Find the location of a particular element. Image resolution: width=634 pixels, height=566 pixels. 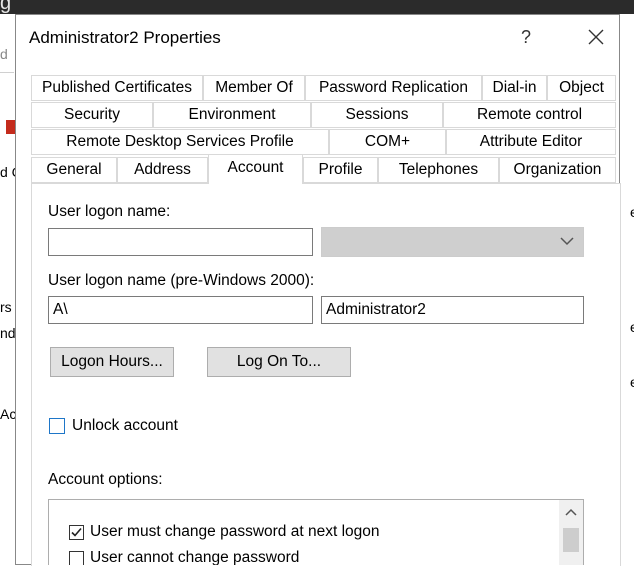

background-left-edge is located at coordinates (7, 288).